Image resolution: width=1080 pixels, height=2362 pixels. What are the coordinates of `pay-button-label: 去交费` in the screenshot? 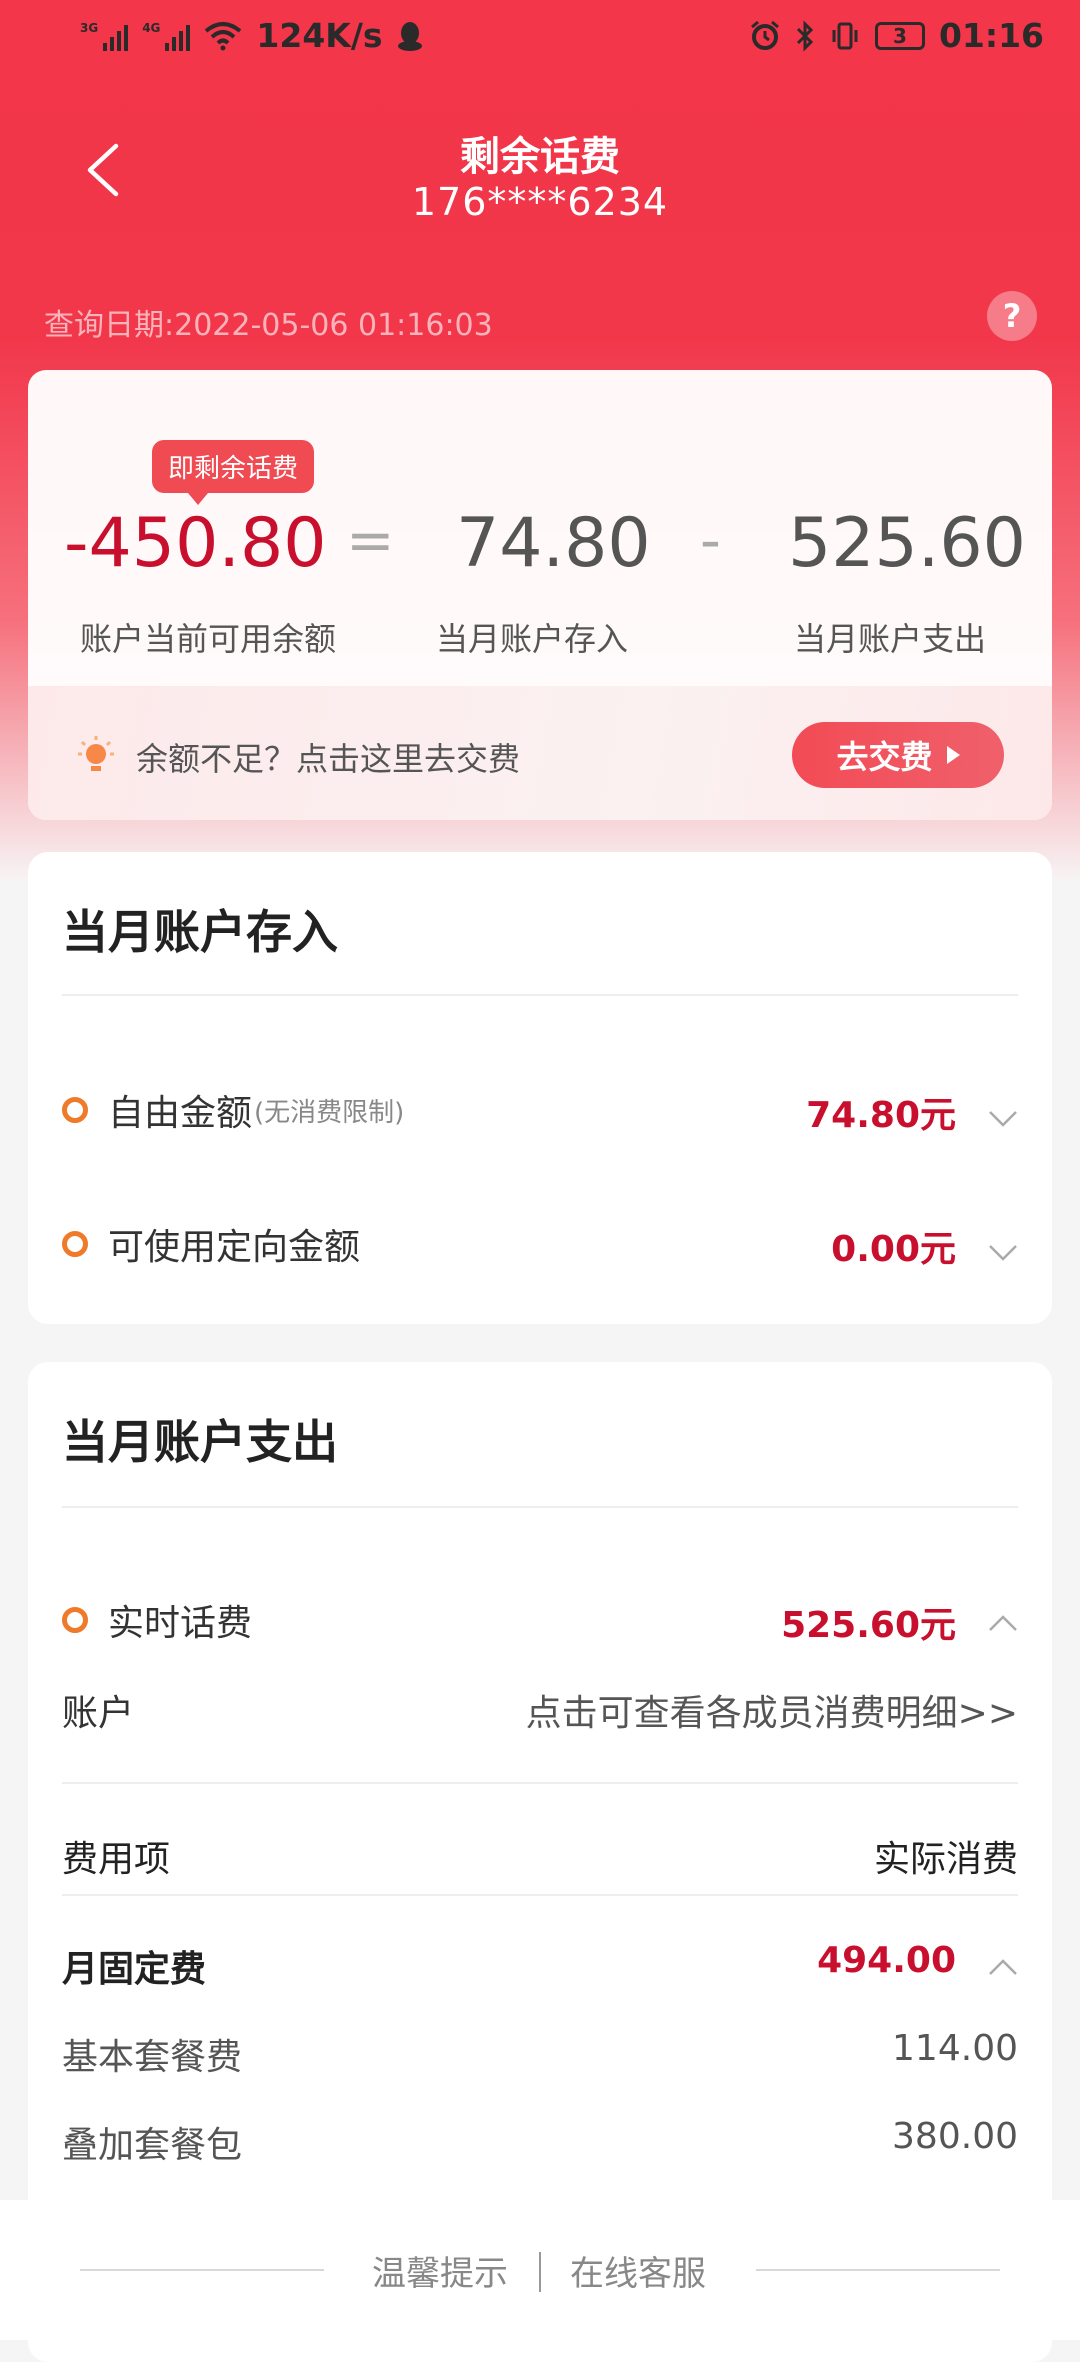 It's located at (884, 757).